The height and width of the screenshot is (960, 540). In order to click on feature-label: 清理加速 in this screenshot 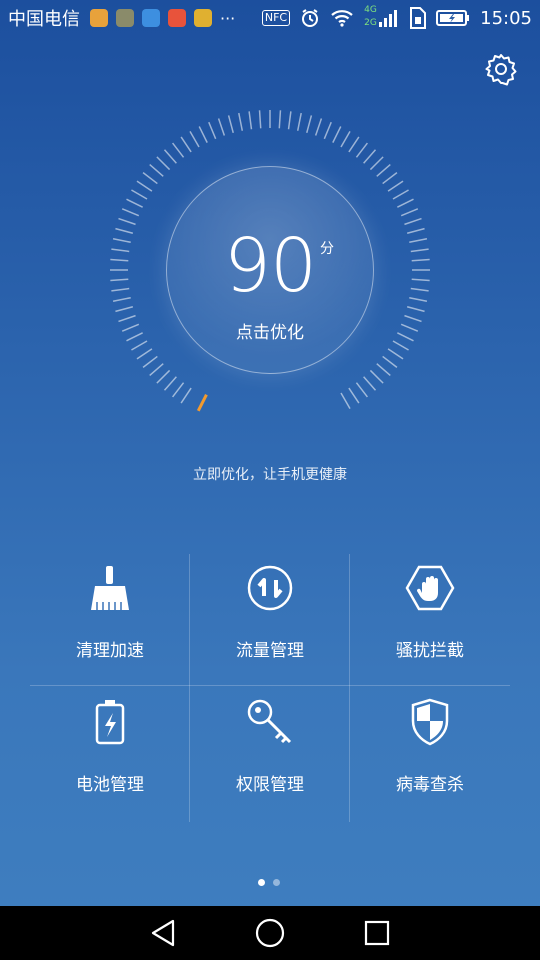, I will do `click(110, 651)`.